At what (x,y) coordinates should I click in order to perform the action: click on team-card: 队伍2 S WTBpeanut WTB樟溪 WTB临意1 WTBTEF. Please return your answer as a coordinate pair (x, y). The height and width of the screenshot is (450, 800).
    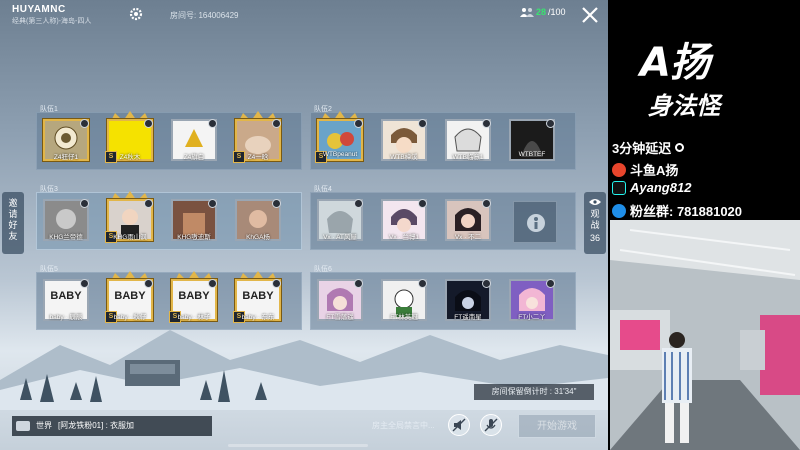
    Looking at the image, I should click on (443, 138).